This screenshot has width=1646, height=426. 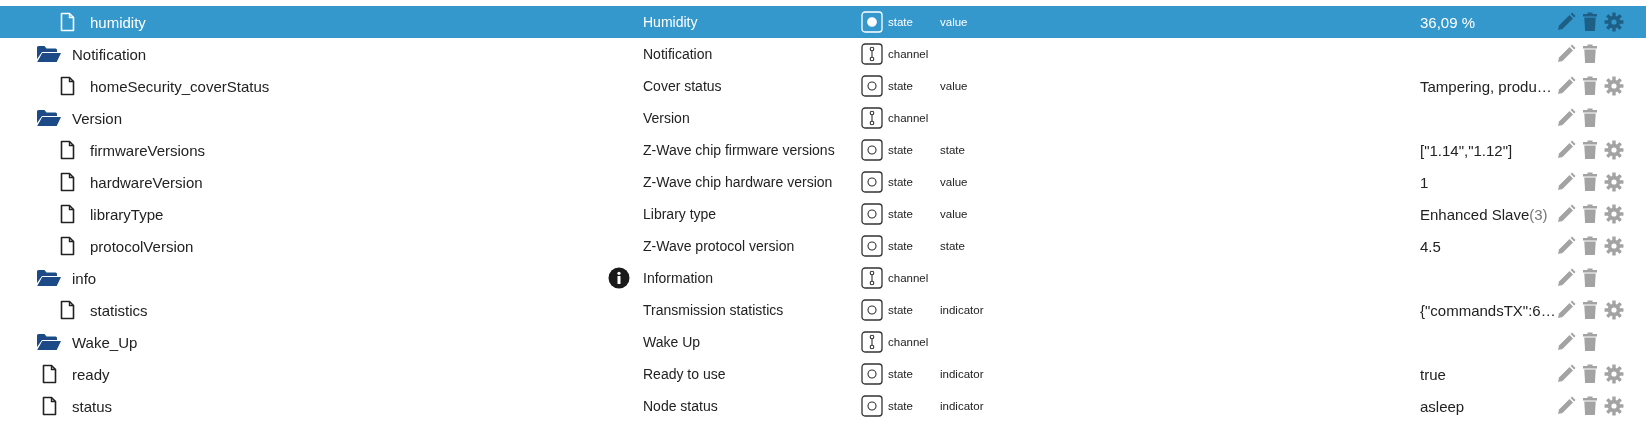 I want to click on object-description: Transmission statistics, so click(x=714, y=310).